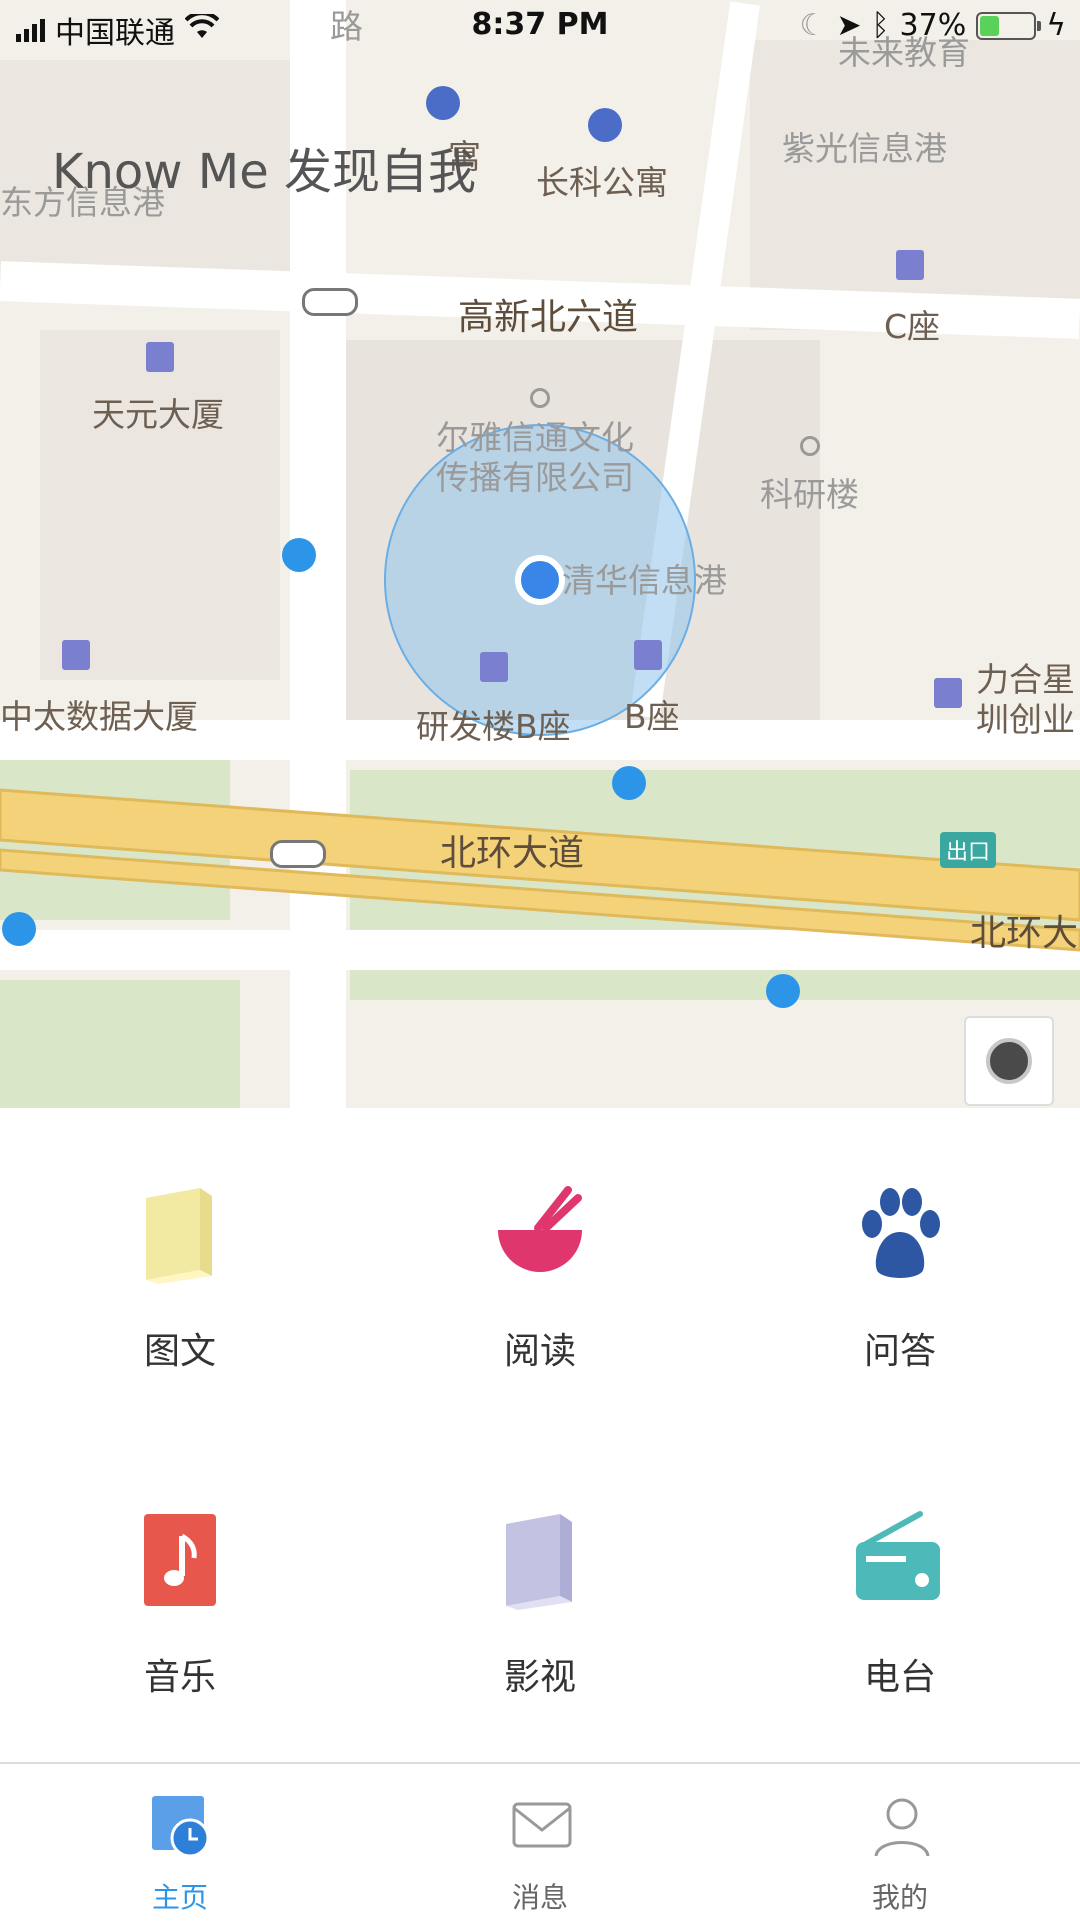 This screenshot has width=1080, height=1922. I want to click on tab-label: 我的, so click(899, 1897).